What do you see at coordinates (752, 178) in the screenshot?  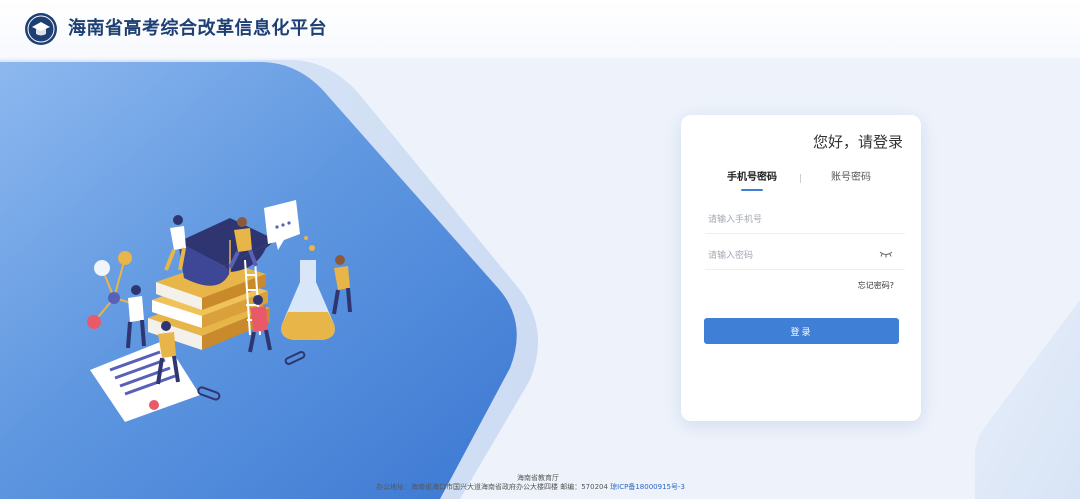 I see `tab-phone-password: 手机号密码` at bounding box center [752, 178].